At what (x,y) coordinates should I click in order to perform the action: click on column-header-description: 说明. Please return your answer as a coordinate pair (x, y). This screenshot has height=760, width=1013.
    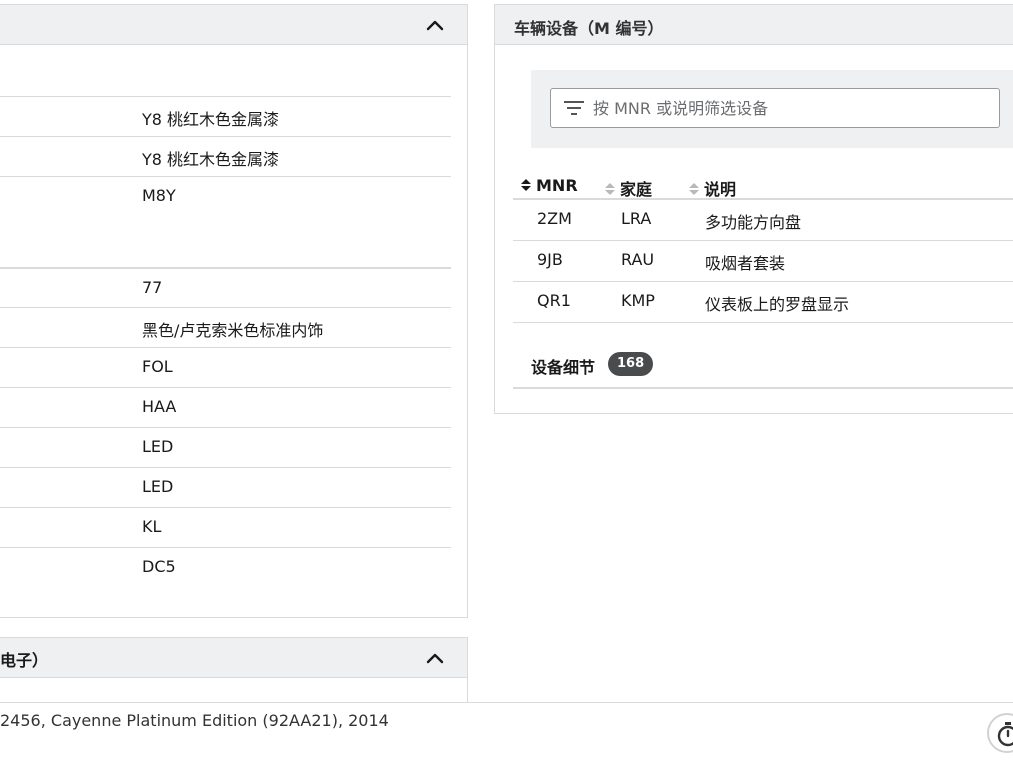
    Looking at the image, I should click on (712, 188).